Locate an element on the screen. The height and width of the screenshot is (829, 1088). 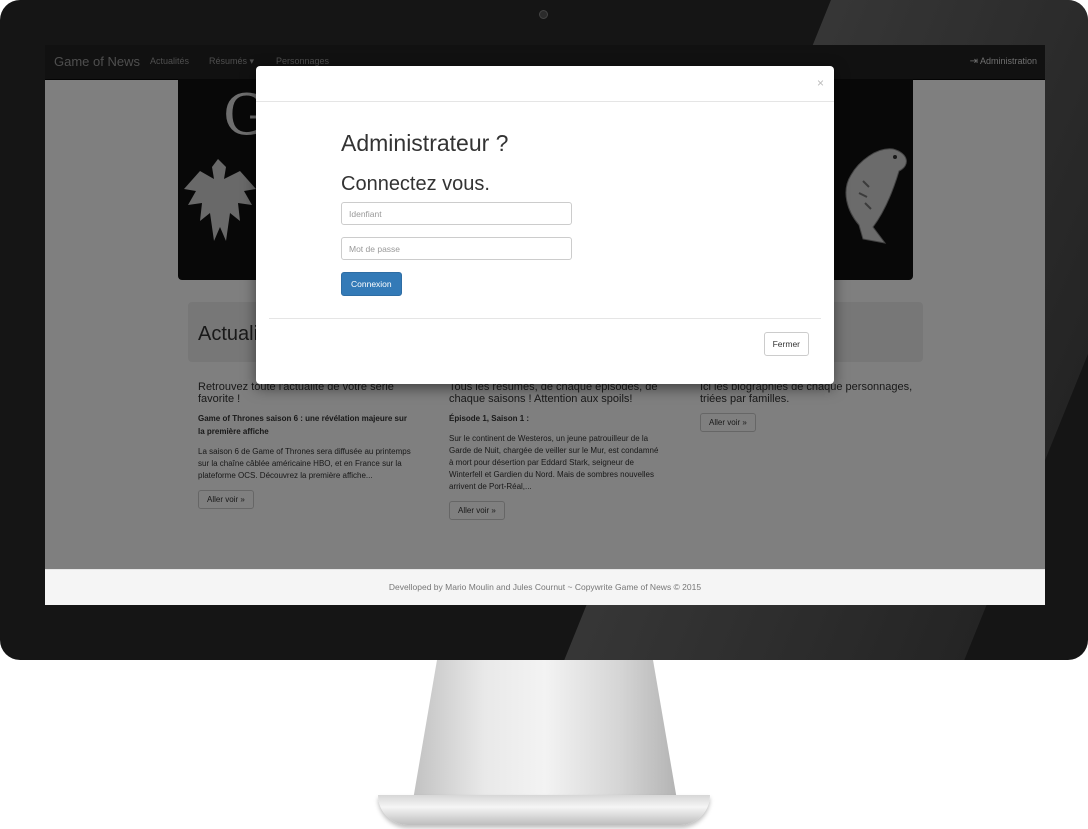
modal-title: Administrateur ? is located at coordinates (425, 143).